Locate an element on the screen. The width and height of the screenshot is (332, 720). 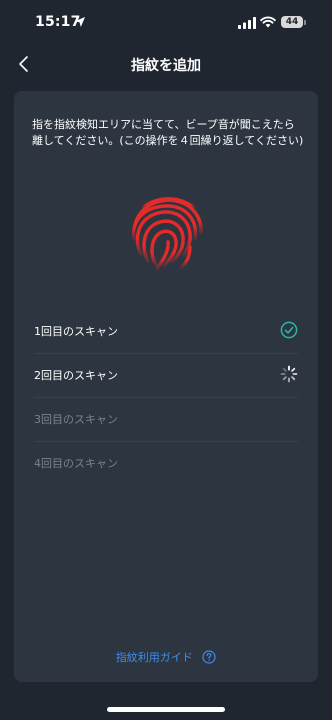
cellular-signal-icon is located at coordinates (247, 23).